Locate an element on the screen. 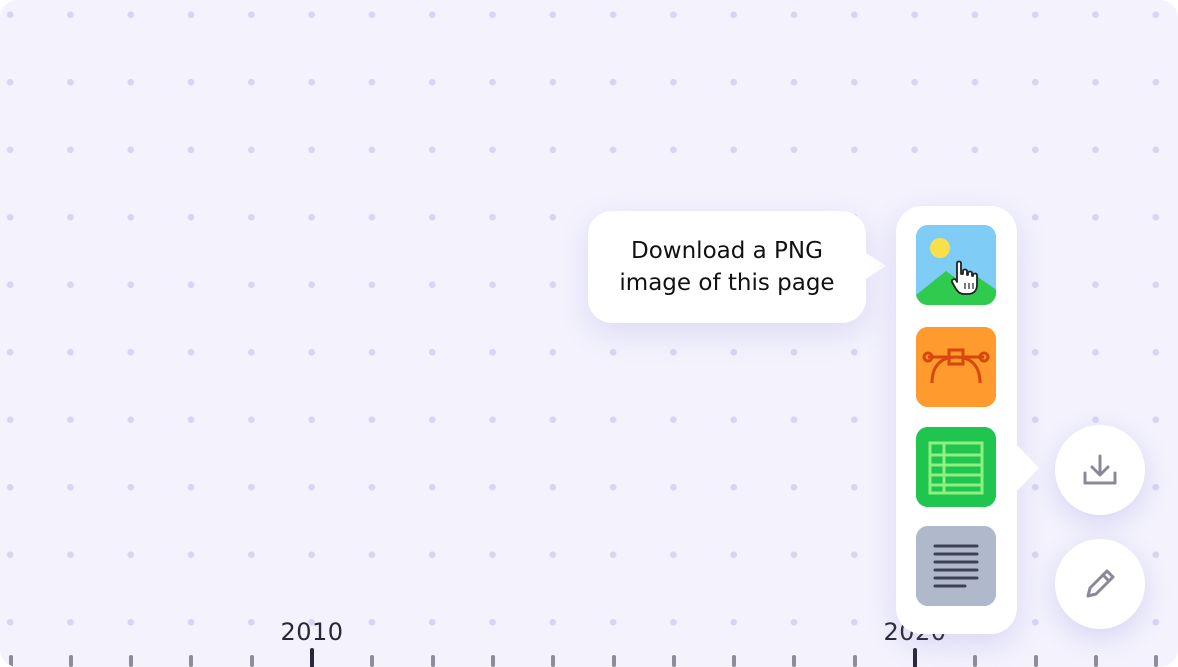  tooltip-line-1: Download a PNG is located at coordinates (727, 251).